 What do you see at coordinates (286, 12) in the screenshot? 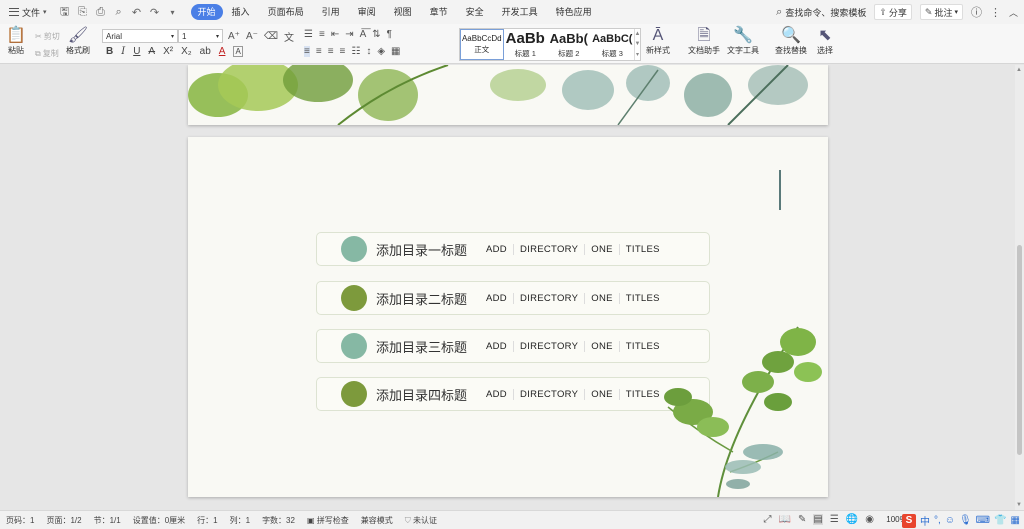
I see `tab-page-layout: 页面布局` at bounding box center [286, 12].